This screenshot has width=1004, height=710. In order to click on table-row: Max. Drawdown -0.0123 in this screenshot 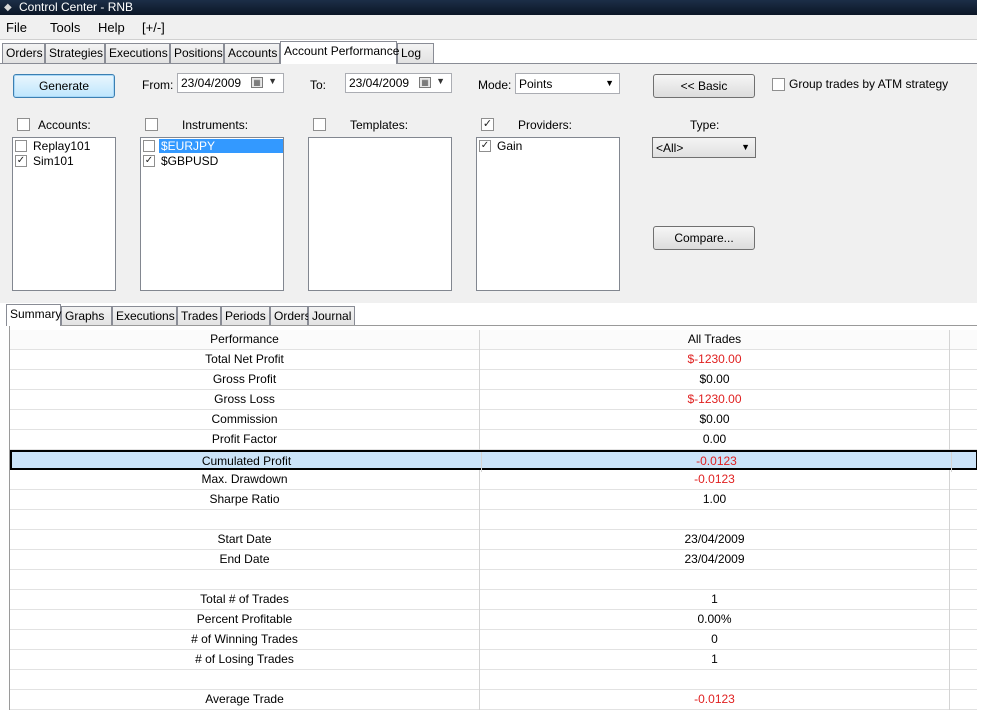, I will do `click(493, 480)`.